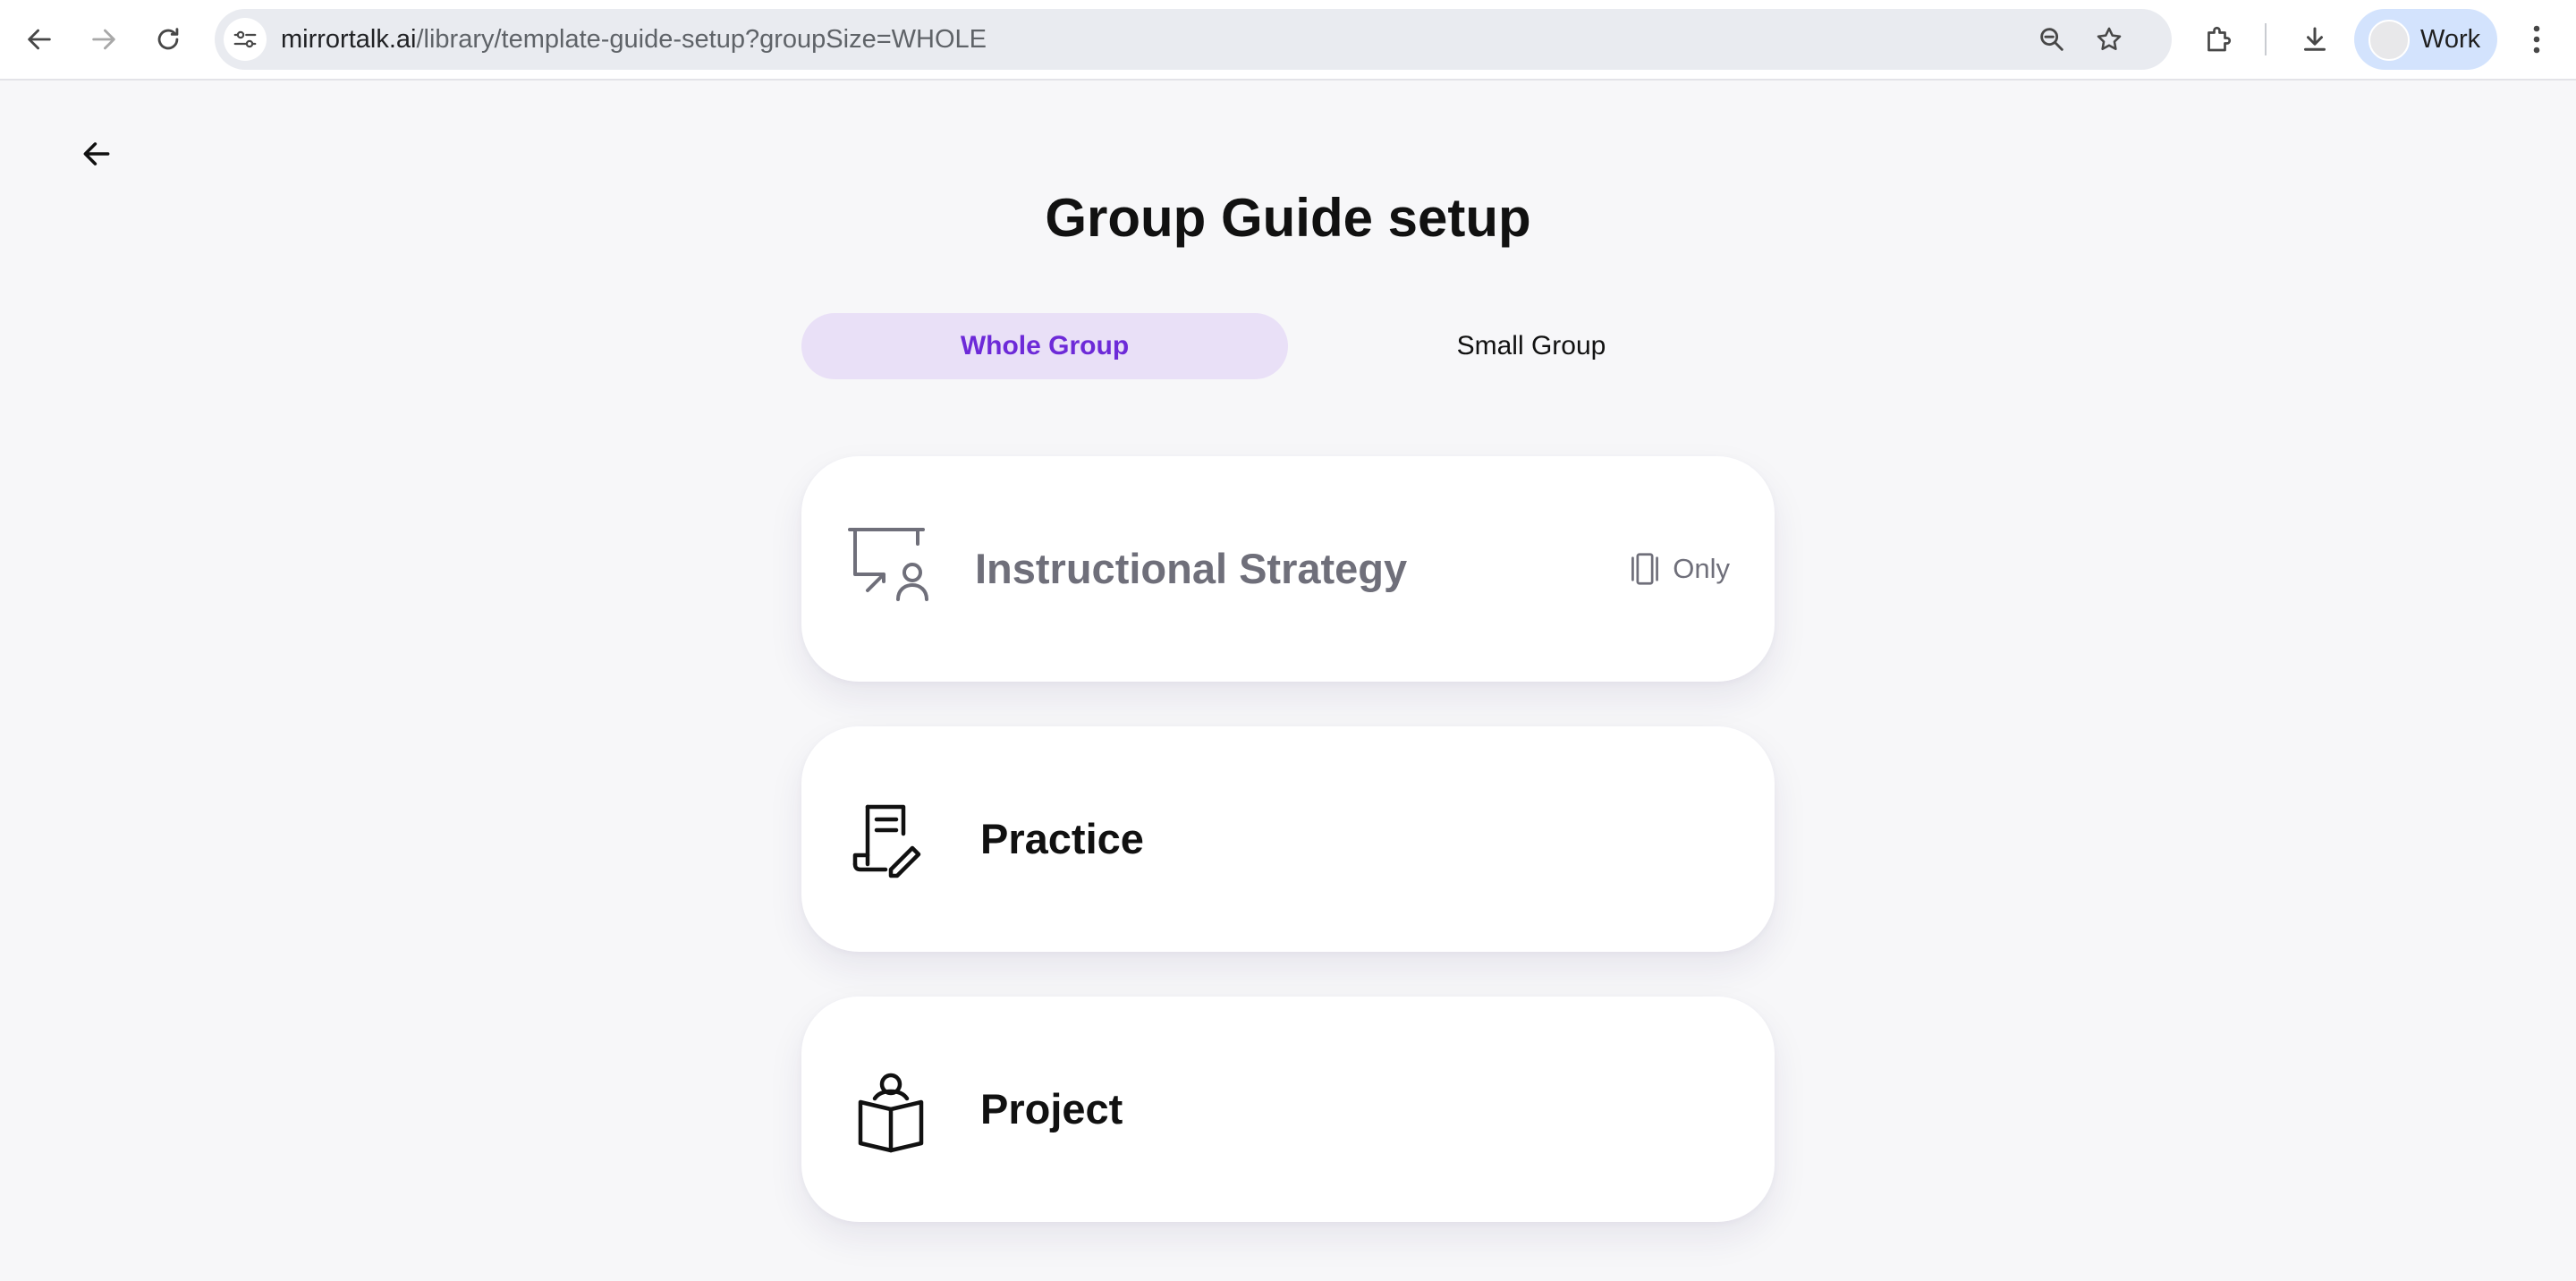 The image size is (2576, 1281). I want to click on card-label: Instructional Strategy, so click(1191, 568).